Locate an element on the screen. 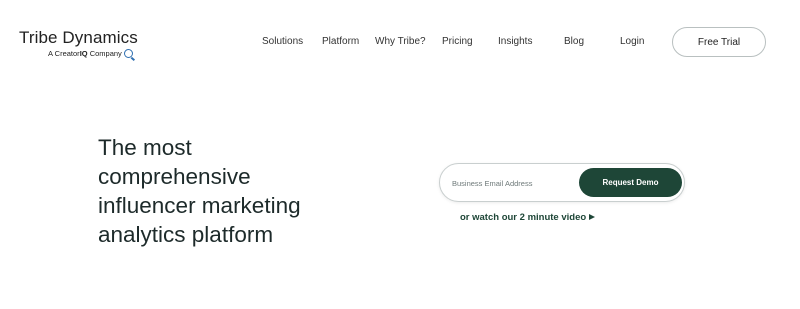 The width and height of the screenshot is (800, 309). brand-subtitle-bold: IQ is located at coordinates (83, 53).